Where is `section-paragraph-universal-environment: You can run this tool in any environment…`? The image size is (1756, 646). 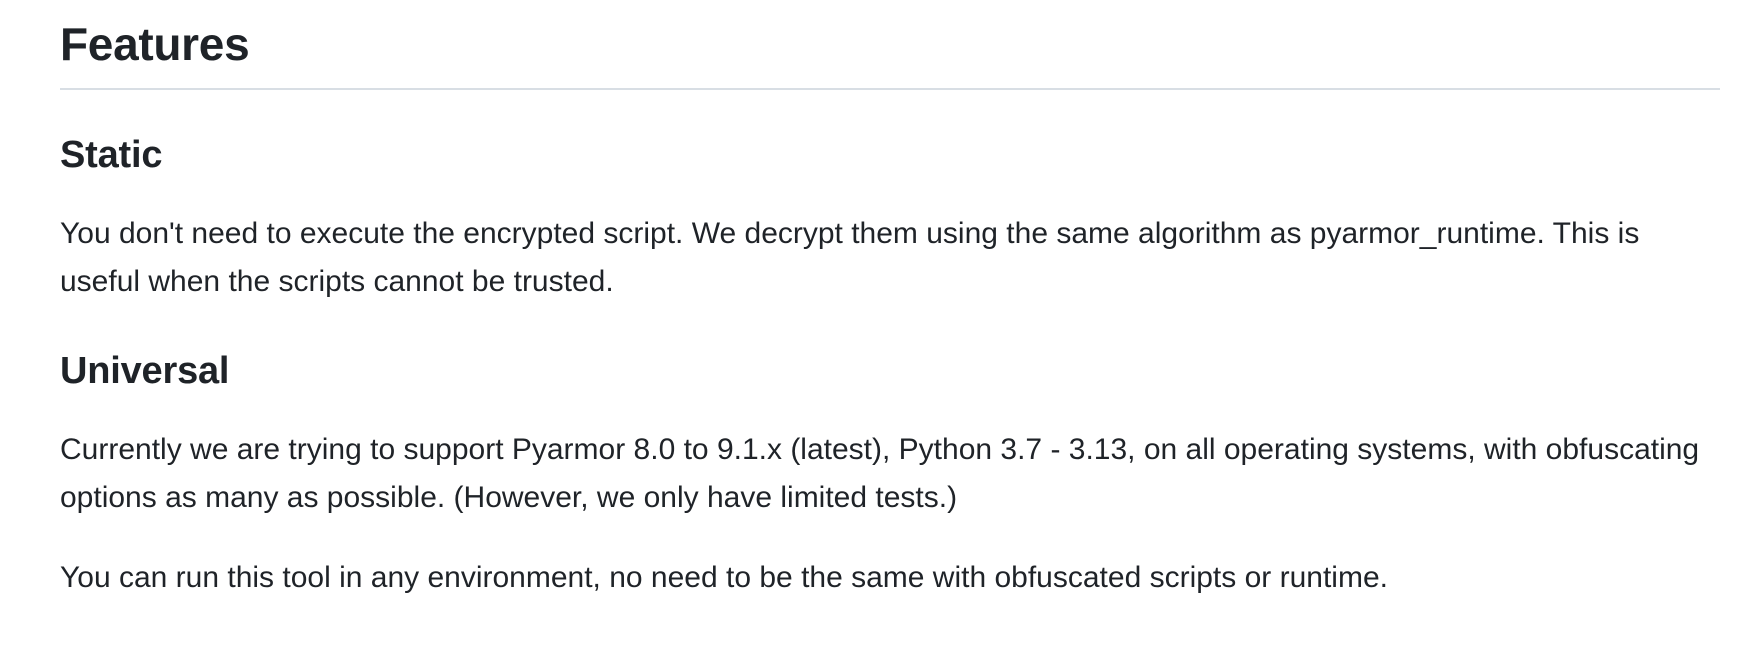 section-paragraph-universal-environment: You can run this tool in any environment… is located at coordinates (724, 577).